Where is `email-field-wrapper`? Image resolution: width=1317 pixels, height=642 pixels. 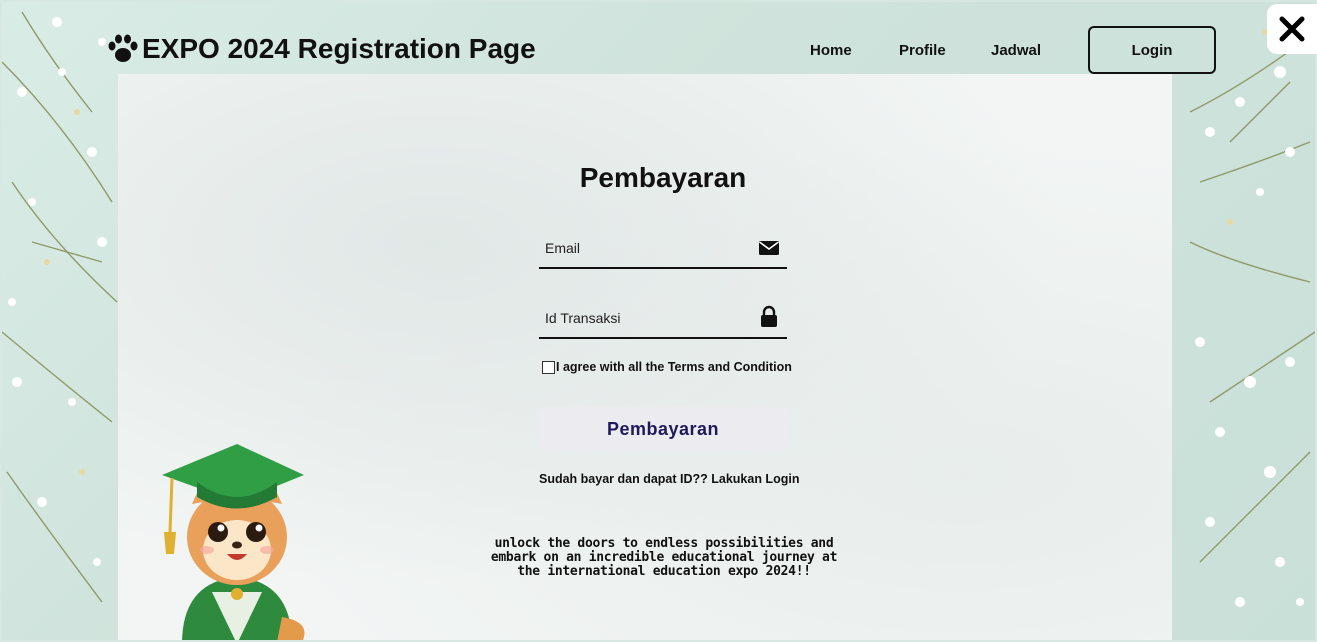
email-field-wrapper is located at coordinates (663, 249).